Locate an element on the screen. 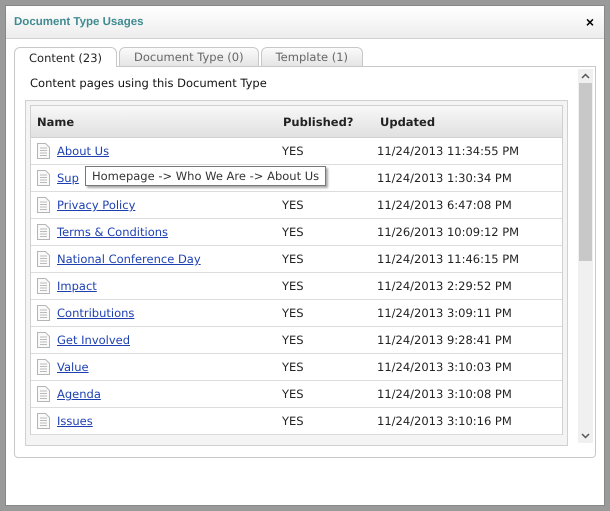  tab: Content (23) is located at coordinates (65, 57).